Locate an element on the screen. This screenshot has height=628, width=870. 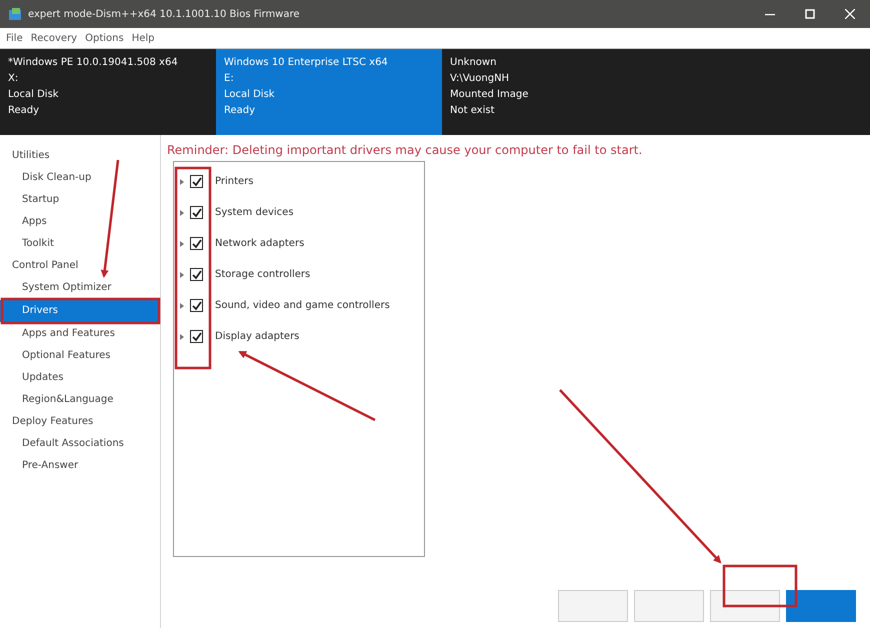
sidebar-item: Optional Features is located at coordinates (80, 356).